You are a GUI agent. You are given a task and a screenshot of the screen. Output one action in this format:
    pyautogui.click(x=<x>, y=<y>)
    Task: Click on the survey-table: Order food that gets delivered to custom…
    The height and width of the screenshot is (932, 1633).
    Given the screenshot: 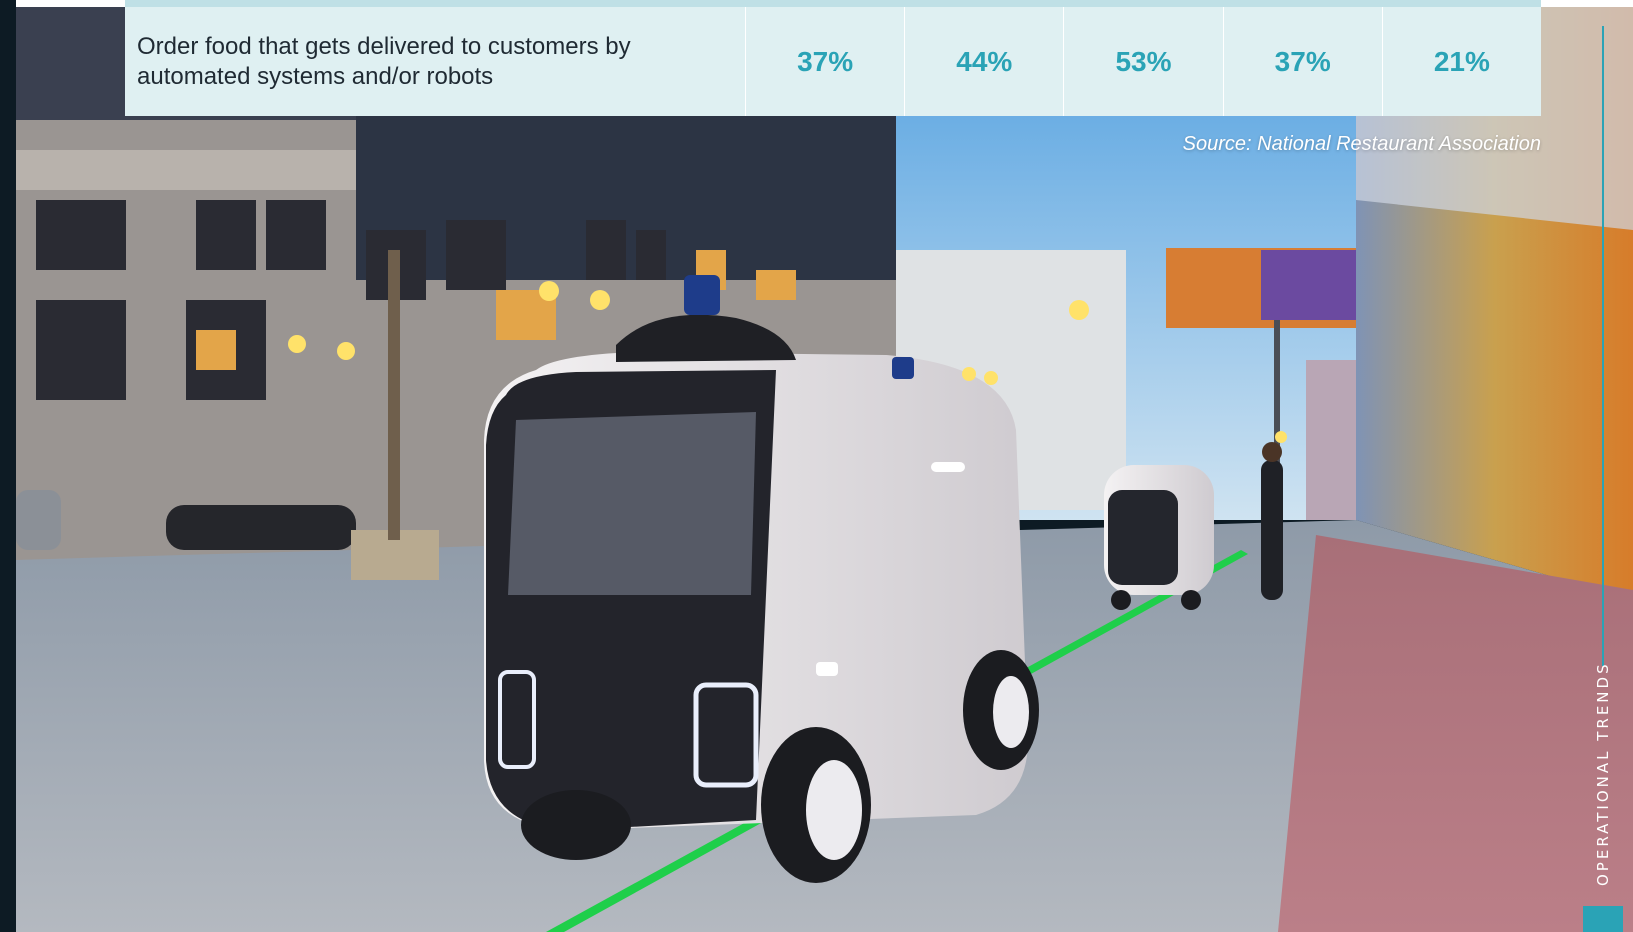 What is the action you would take?
    pyautogui.click(x=833, y=58)
    